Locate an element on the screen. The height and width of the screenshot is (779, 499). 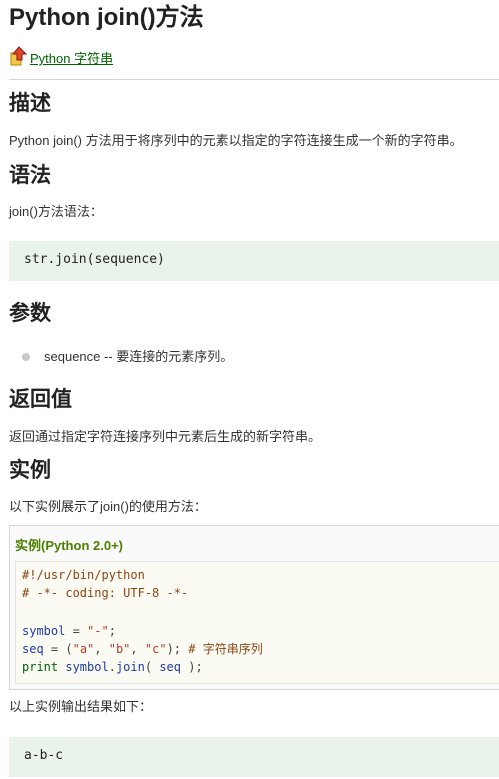
example-box-title: 实例(Python 2.0+) is located at coordinates (69, 545).